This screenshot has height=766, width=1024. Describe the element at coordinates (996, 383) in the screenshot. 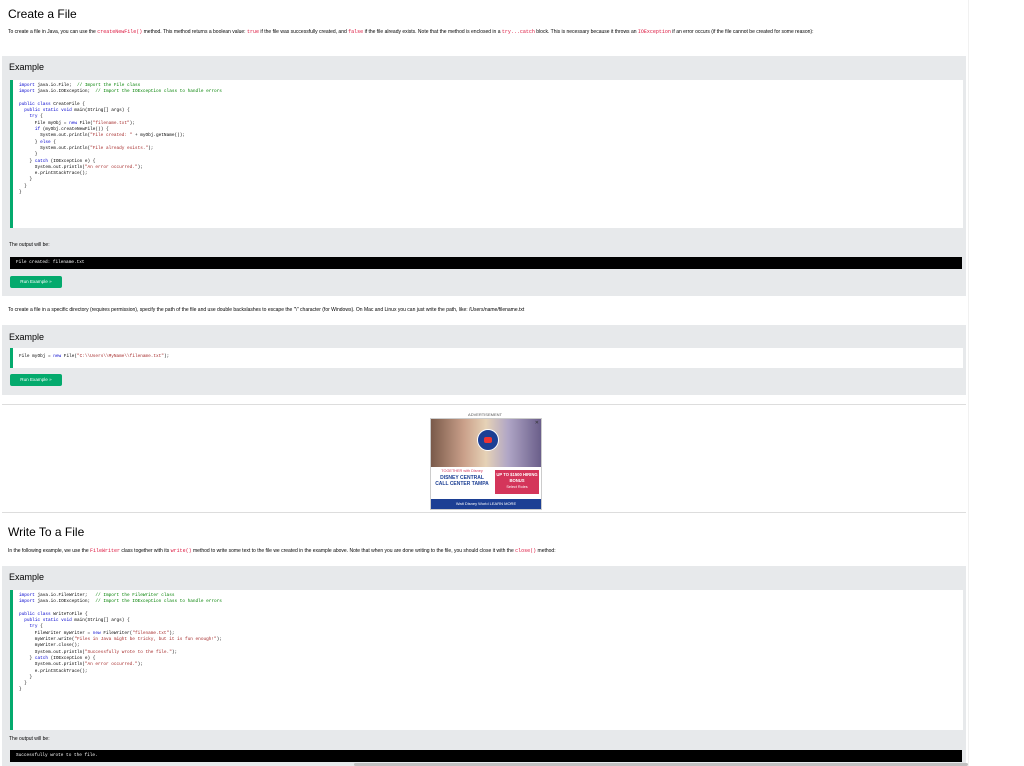

I see `right-margin` at that location.